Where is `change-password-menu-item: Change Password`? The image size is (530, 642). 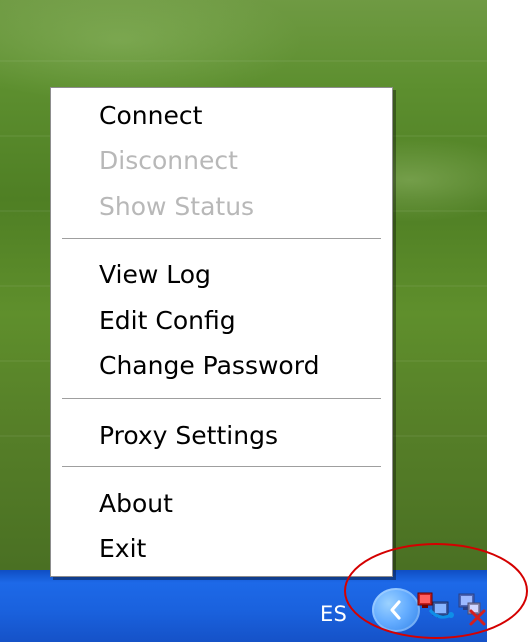 change-password-menu-item: Change Password is located at coordinates (209, 365).